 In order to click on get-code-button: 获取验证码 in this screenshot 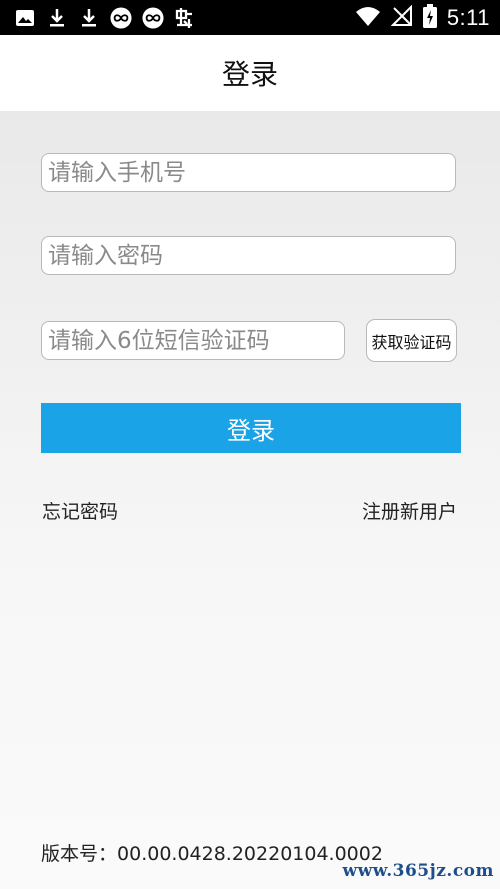, I will do `click(411, 340)`.